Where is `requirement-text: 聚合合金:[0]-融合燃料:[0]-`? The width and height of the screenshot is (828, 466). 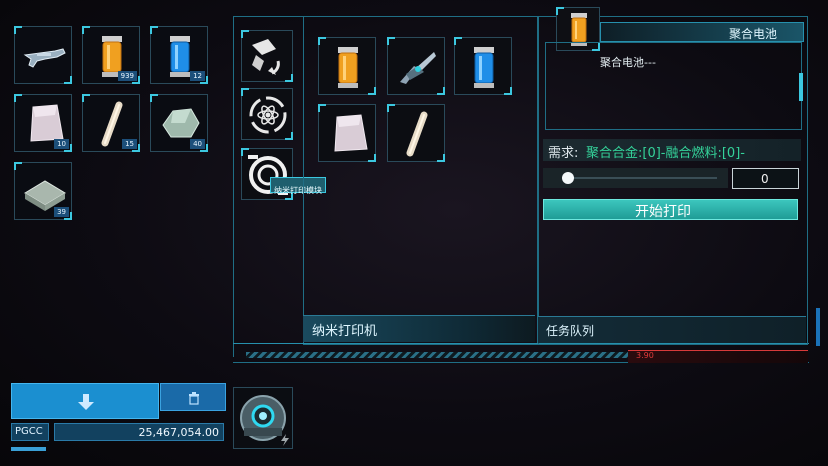
requirement-text: 聚合合金:[0]-融合燃料:[0]- is located at coordinates (665, 153).